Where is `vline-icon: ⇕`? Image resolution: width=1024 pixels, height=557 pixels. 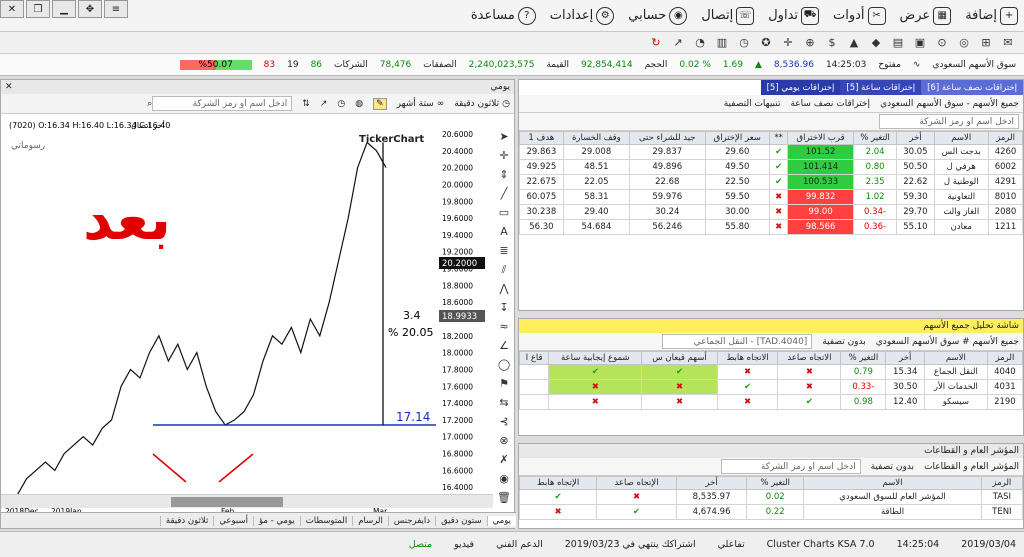 vline-icon: ⇕ is located at coordinates (503, 177).